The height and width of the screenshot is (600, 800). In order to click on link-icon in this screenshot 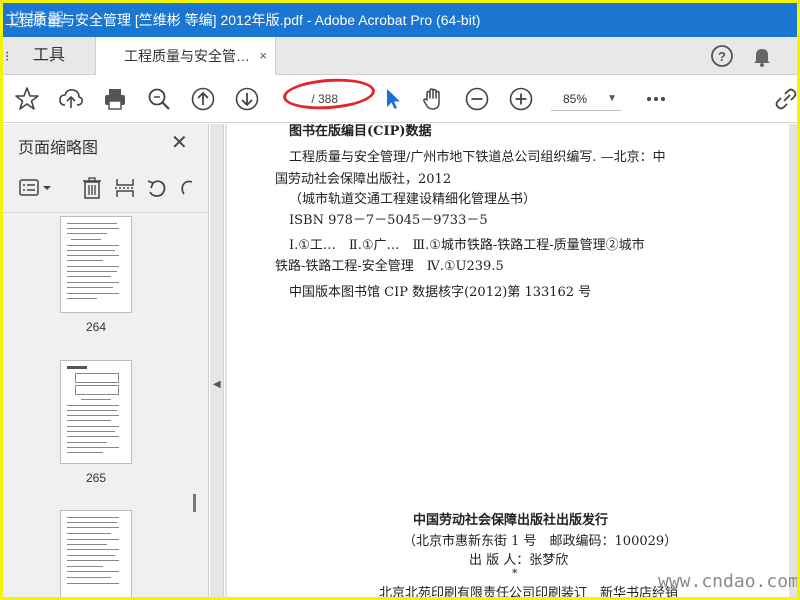, I will do `click(785, 99)`.